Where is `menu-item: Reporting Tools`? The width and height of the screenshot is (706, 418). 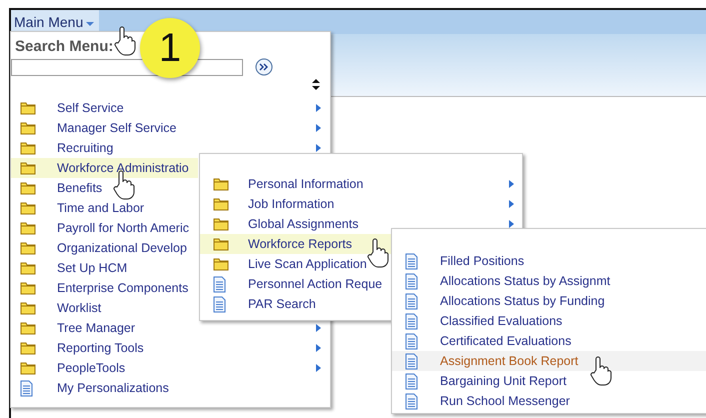 menu-item: Reporting Tools is located at coordinates (170, 348).